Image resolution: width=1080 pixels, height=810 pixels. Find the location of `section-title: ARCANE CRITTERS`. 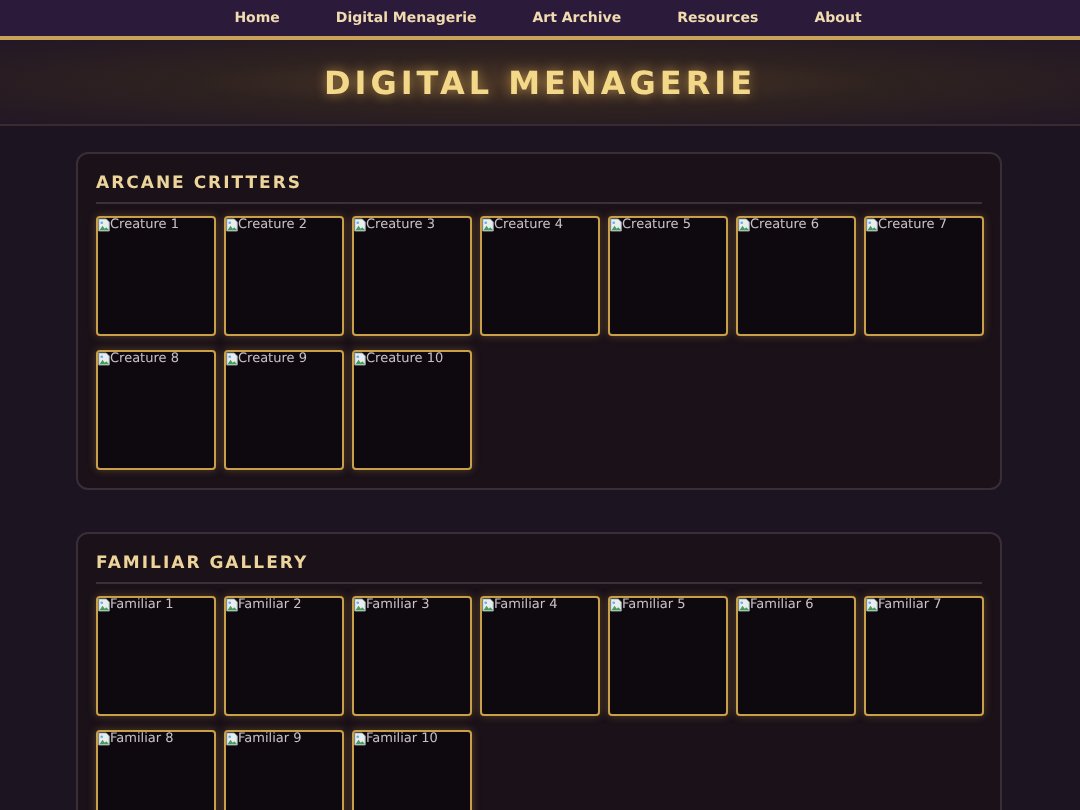

section-title: ARCANE CRITTERS is located at coordinates (539, 189).